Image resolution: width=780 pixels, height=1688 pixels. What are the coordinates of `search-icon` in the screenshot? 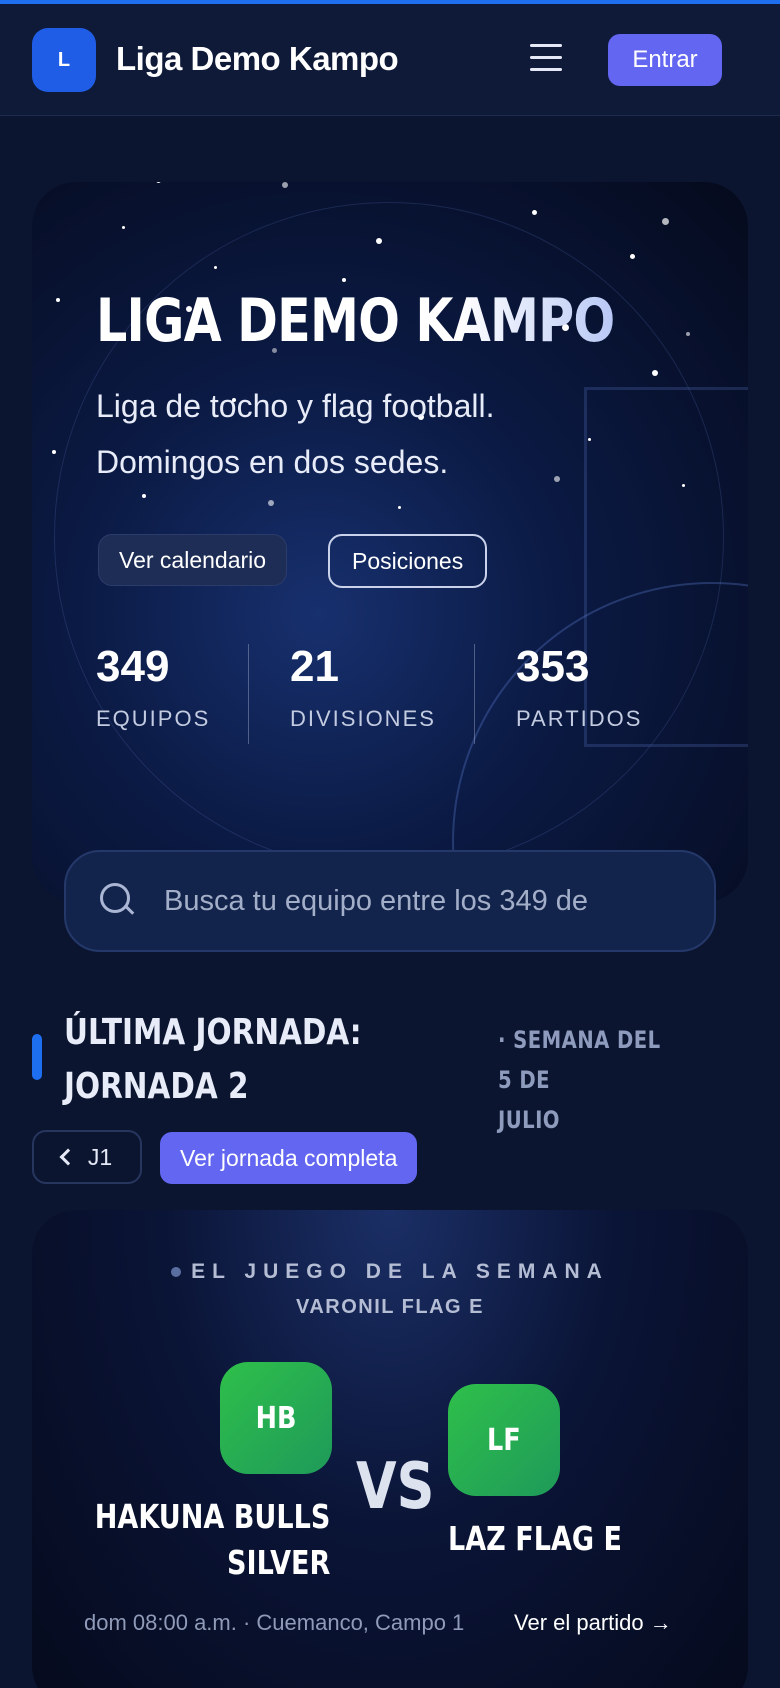 It's located at (118, 901).